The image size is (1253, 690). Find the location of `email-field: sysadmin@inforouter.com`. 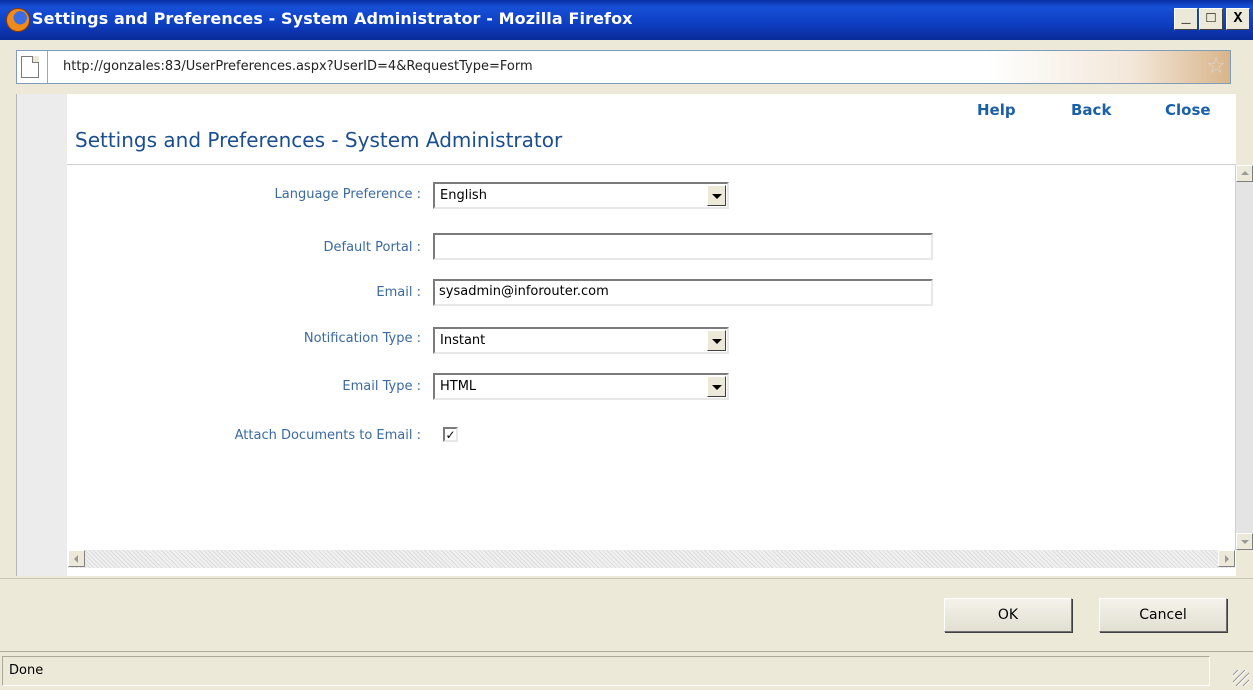

email-field: sysadmin@inforouter.com is located at coordinates (683, 292).